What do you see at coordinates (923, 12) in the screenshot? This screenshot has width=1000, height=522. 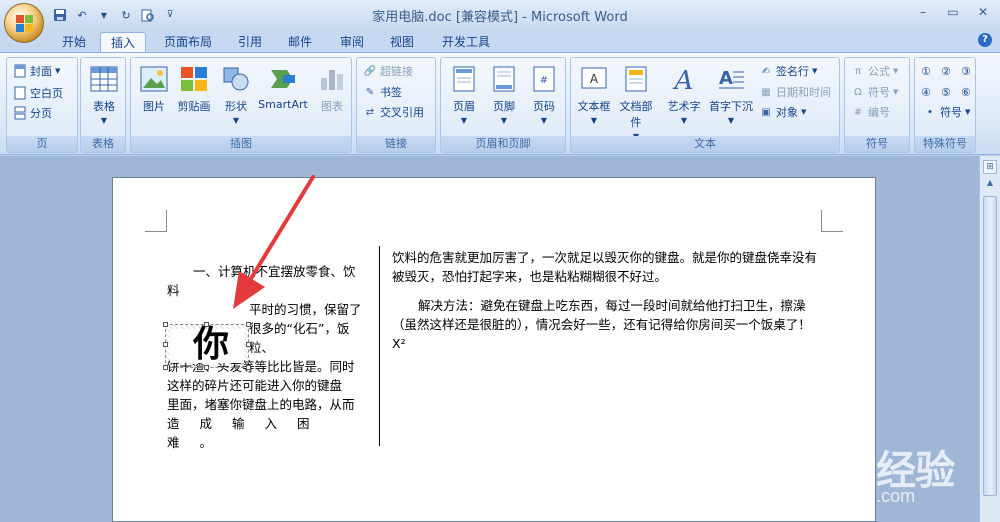 I see `minimize-icon: –` at bounding box center [923, 12].